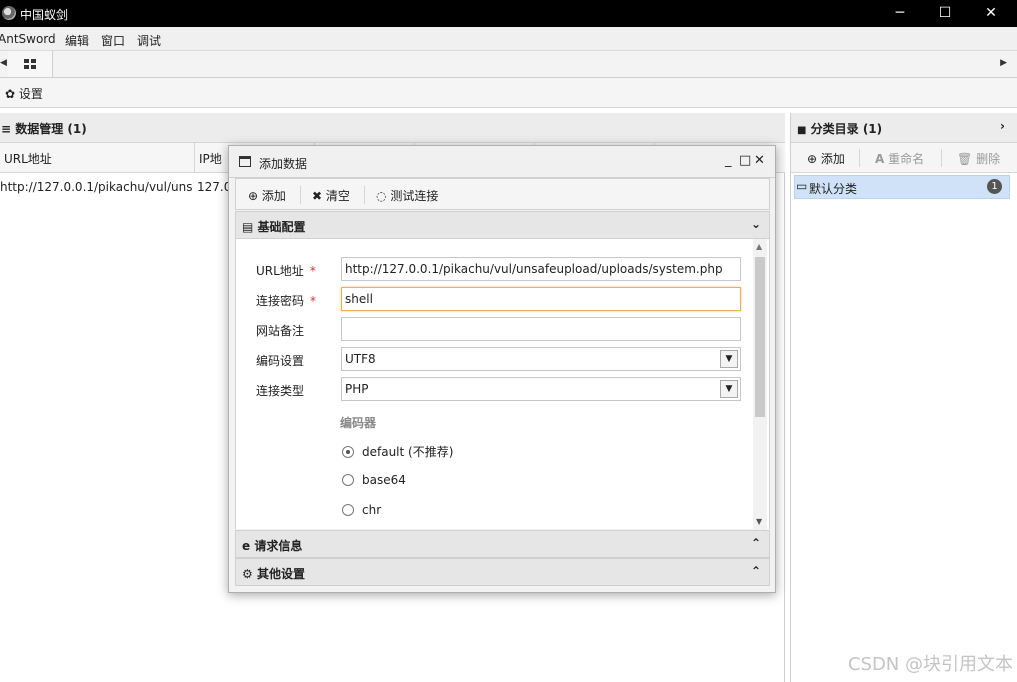 Image resolution: width=1017 pixels, height=682 pixels. Describe the element at coordinates (759, 521) in the screenshot. I see `scroll-down-icon: ▼` at that location.